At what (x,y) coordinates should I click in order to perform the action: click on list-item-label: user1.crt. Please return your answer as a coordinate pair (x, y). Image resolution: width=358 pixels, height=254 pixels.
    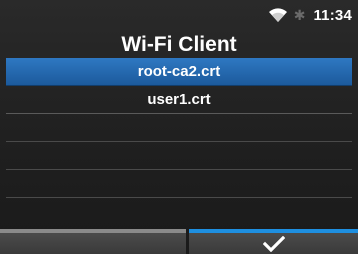
    Looking at the image, I should click on (179, 99).